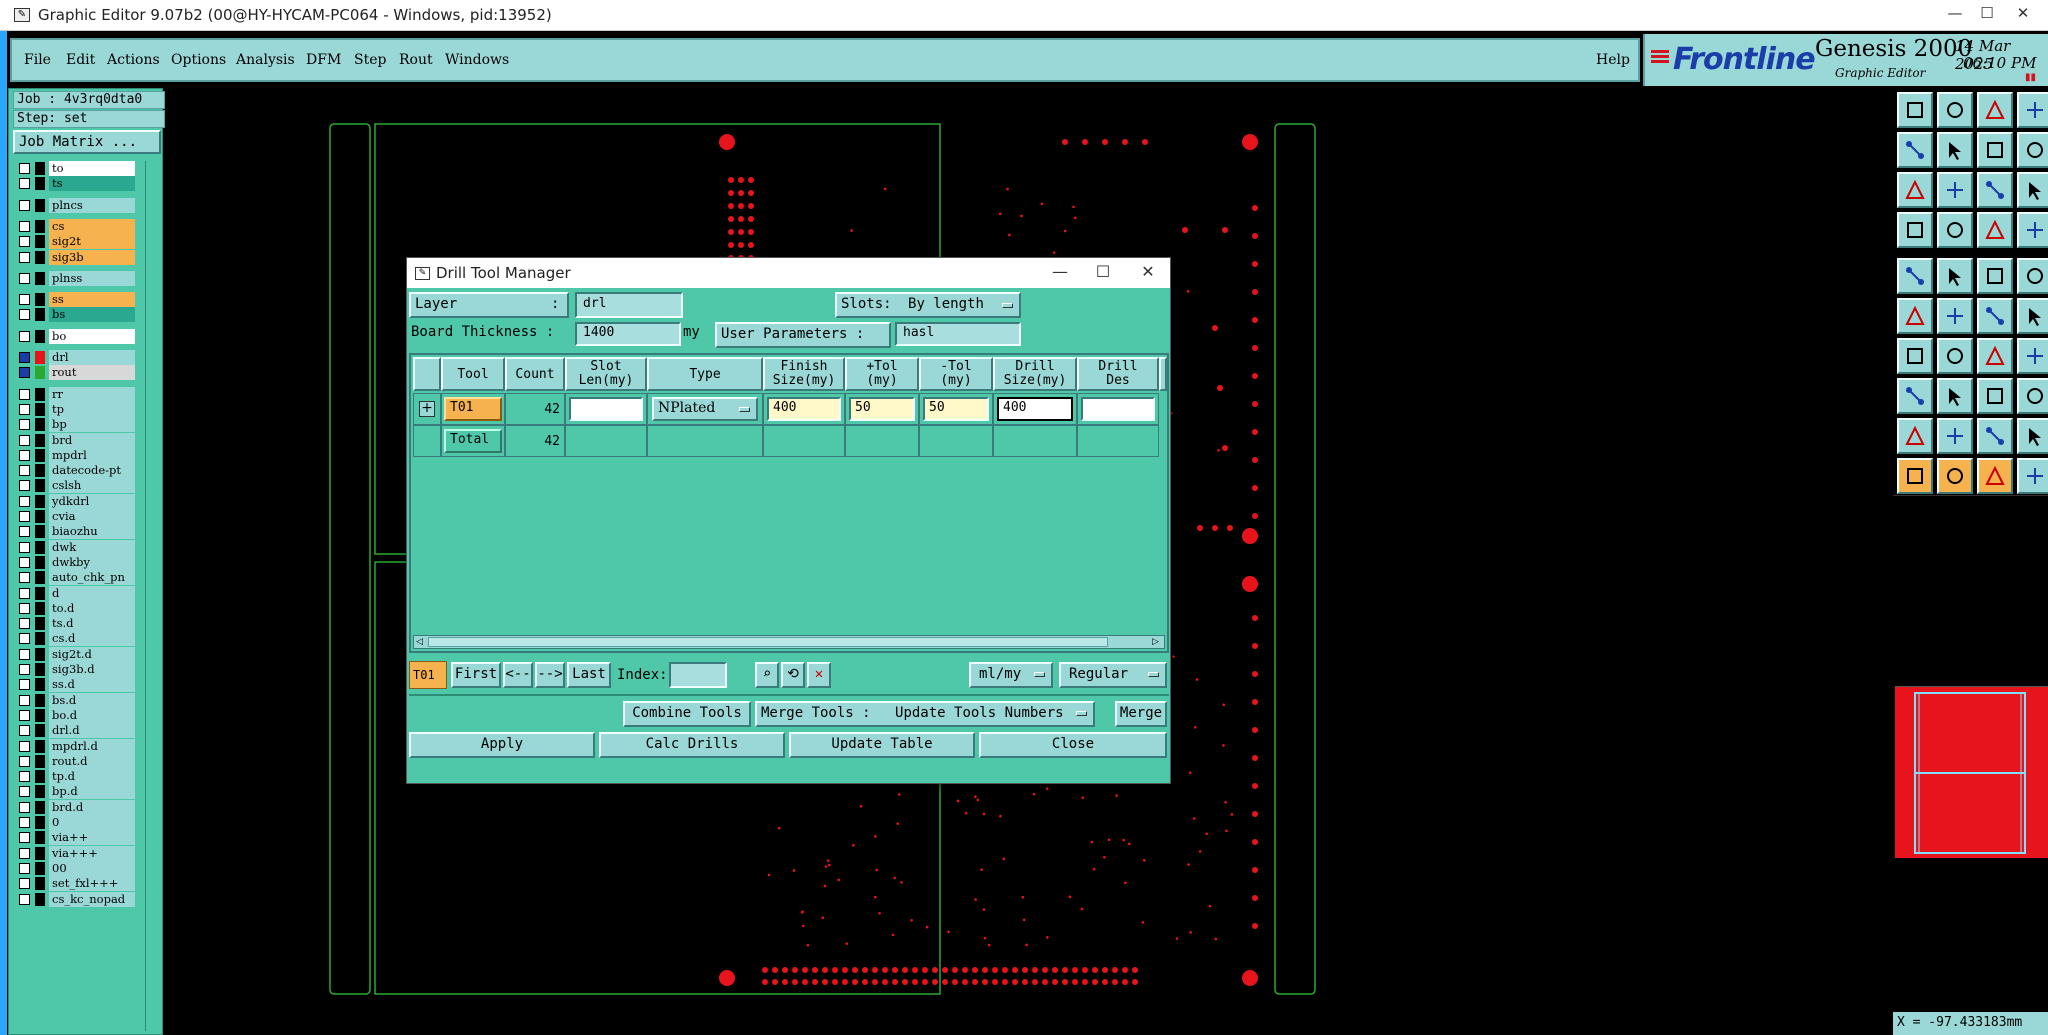  What do you see at coordinates (1113, 675) in the screenshot?
I see `mode-dropdown: Regular` at bounding box center [1113, 675].